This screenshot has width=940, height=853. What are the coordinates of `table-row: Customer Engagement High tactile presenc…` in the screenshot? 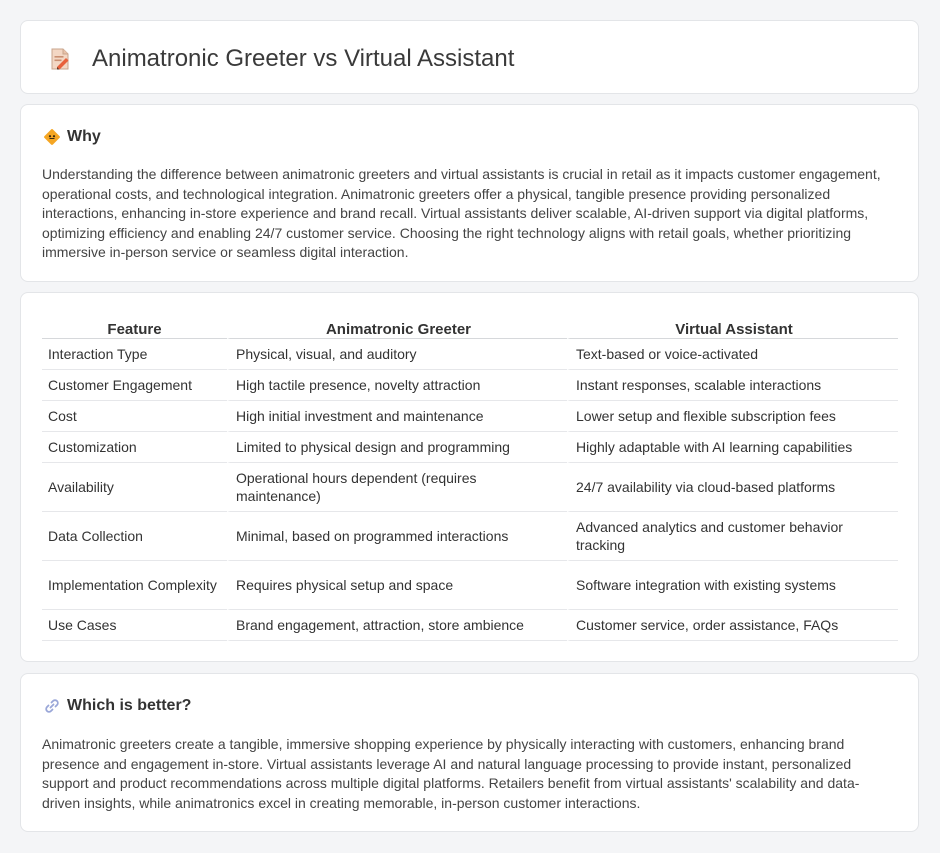 It's located at (470, 385).